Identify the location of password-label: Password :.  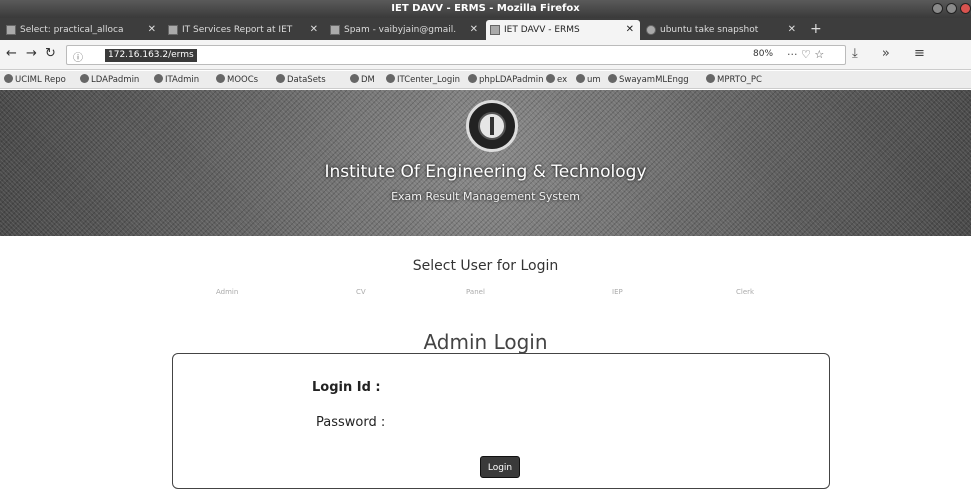
(351, 422).